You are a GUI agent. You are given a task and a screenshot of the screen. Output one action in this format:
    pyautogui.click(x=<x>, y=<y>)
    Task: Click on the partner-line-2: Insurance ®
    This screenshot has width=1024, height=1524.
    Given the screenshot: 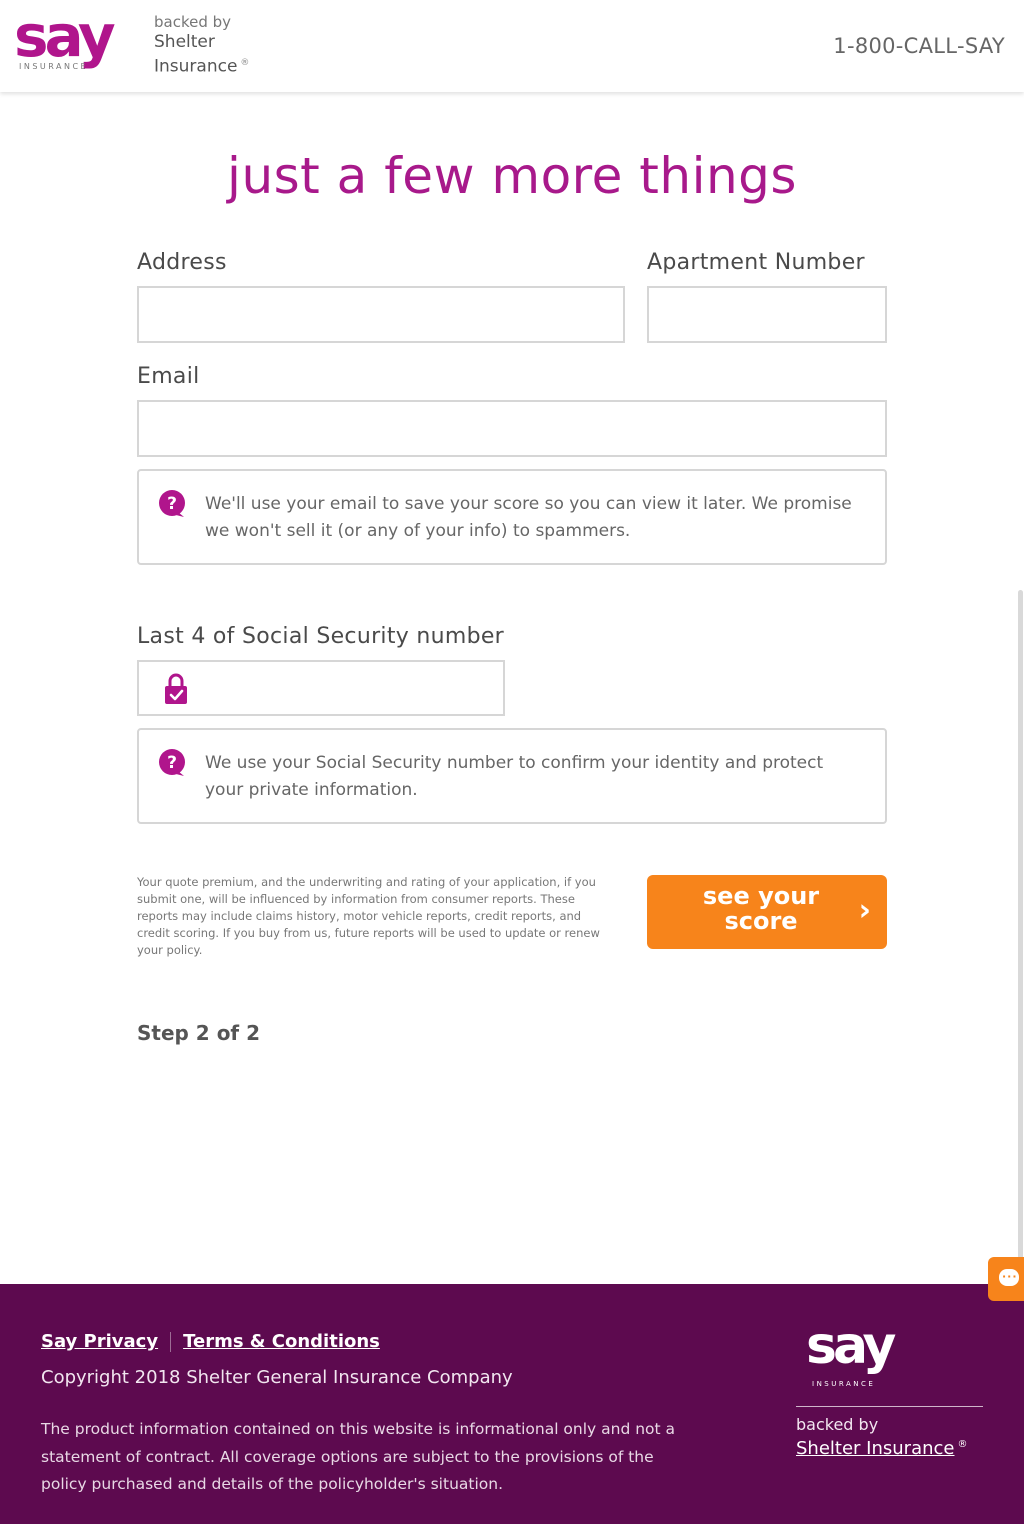 What is the action you would take?
    pyautogui.click(x=202, y=66)
    